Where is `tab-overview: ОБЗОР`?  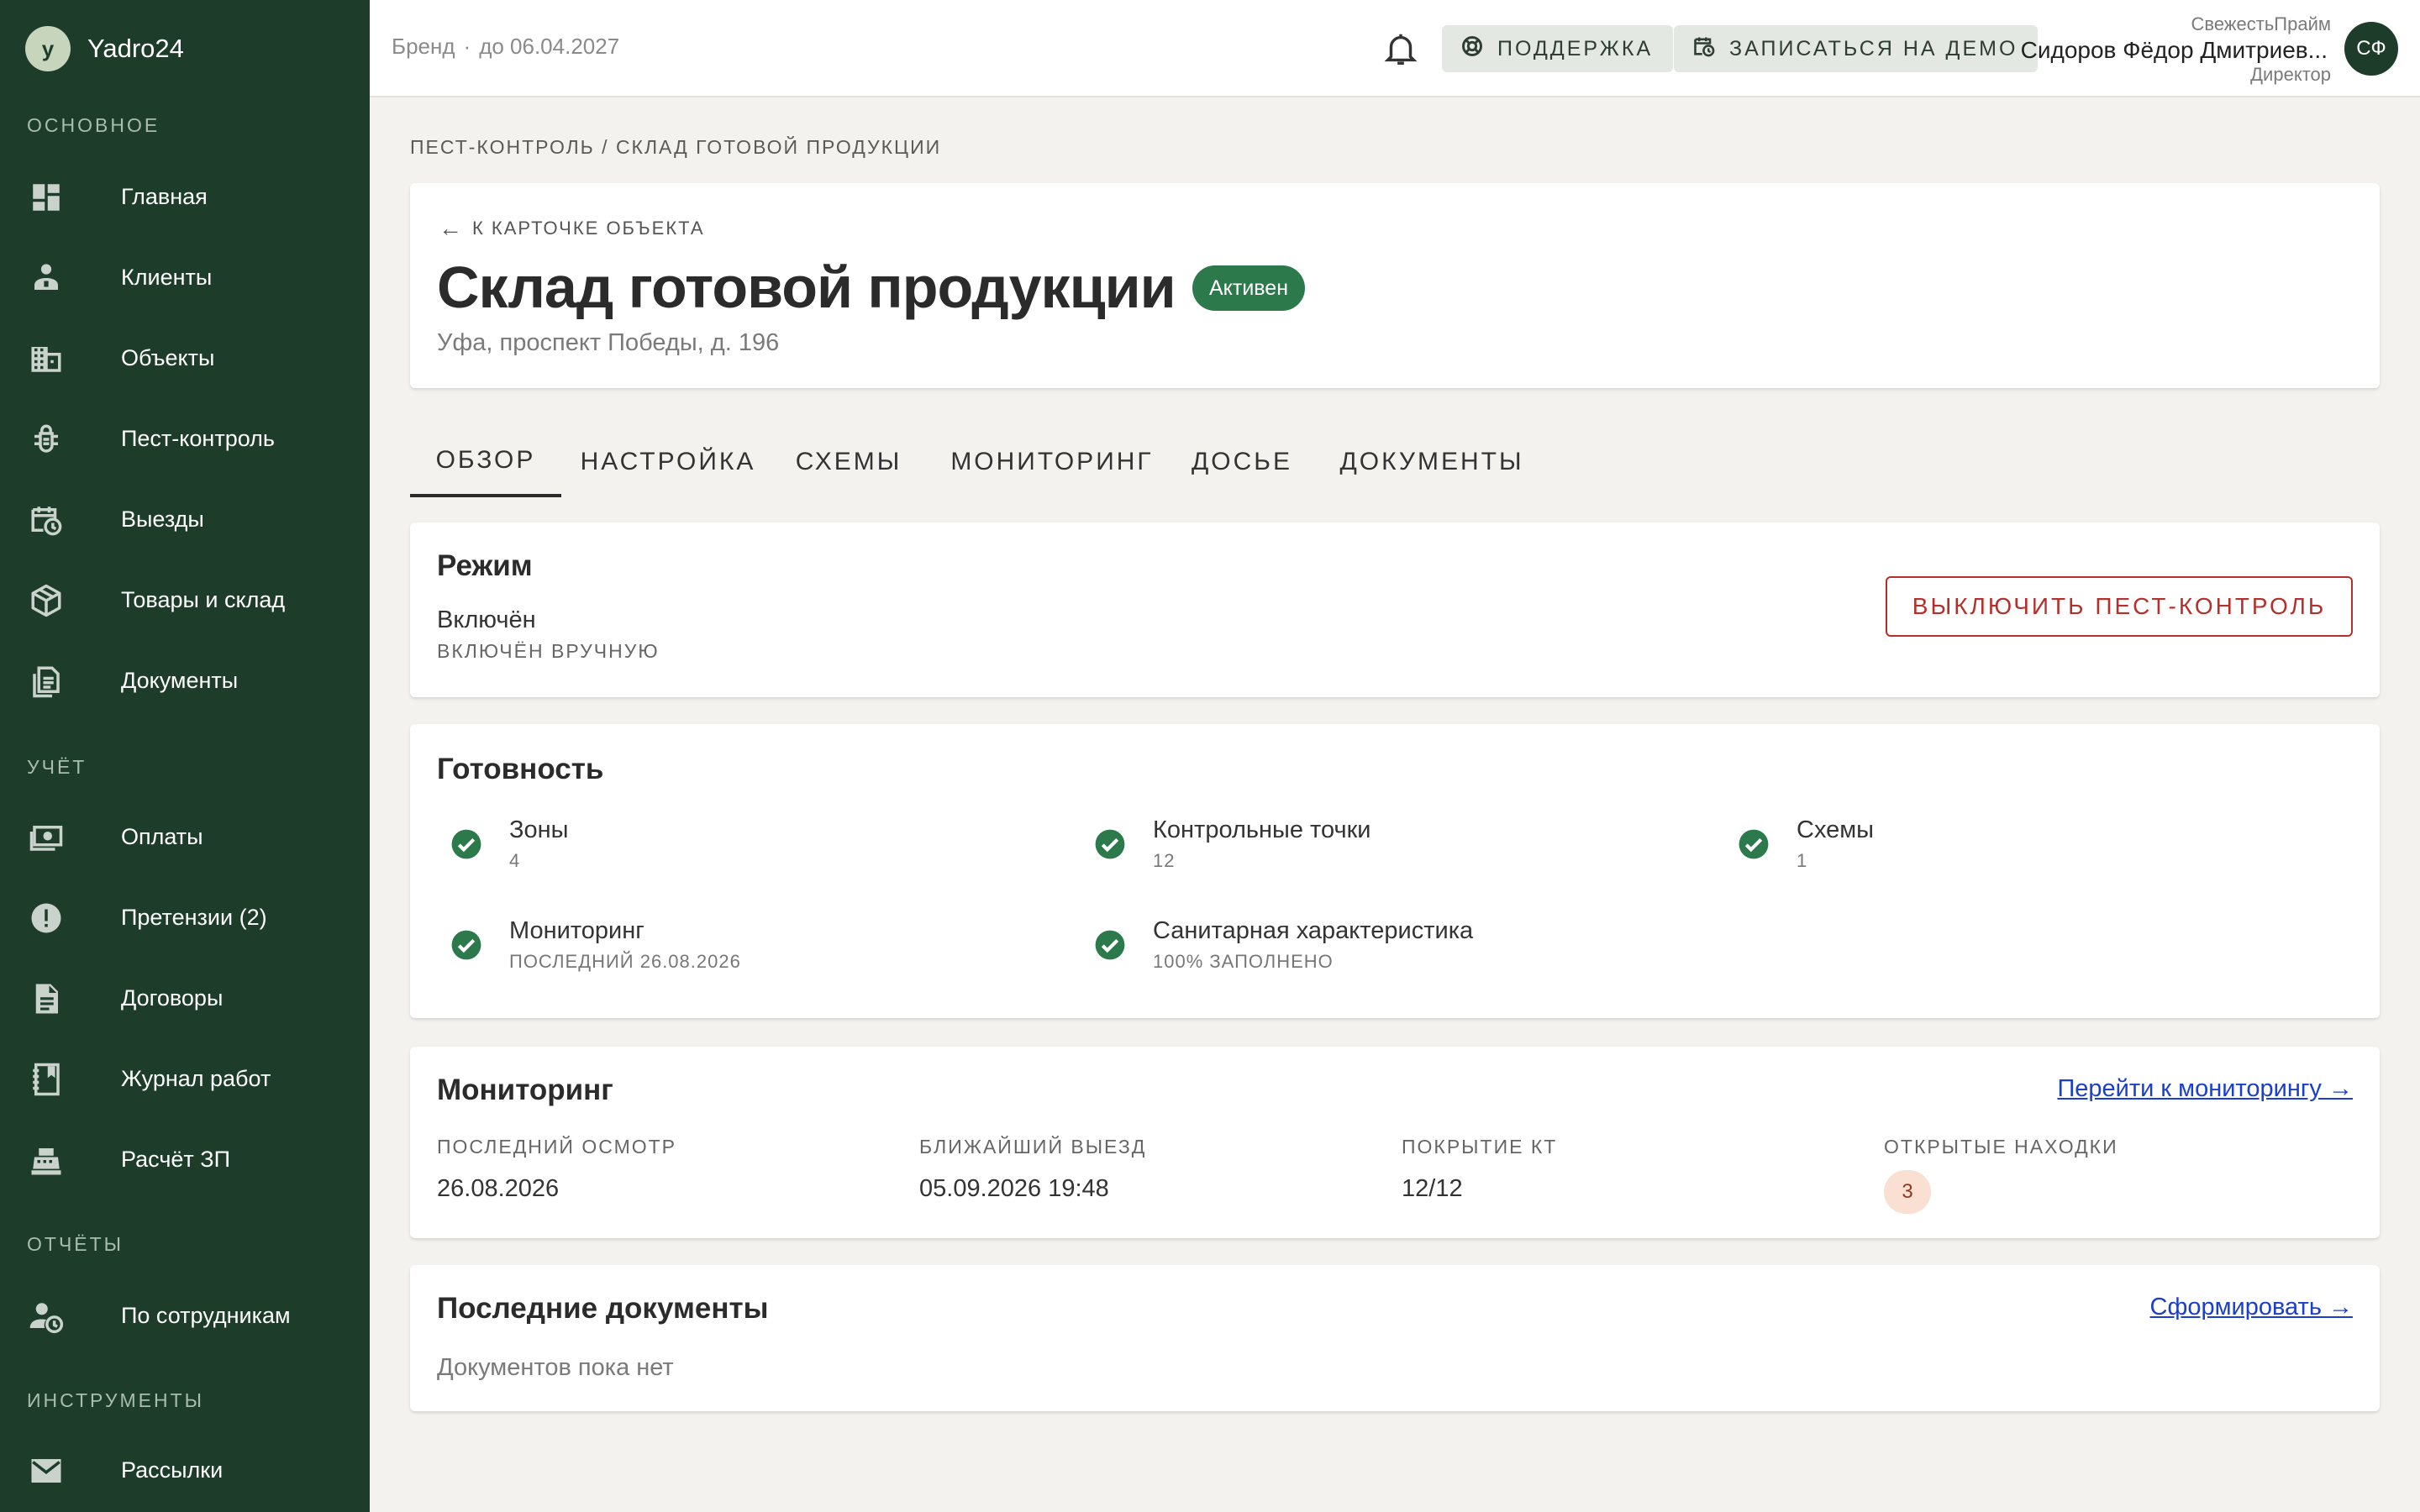 tab-overview: ОБЗОР is located at coordinates (485, 462).